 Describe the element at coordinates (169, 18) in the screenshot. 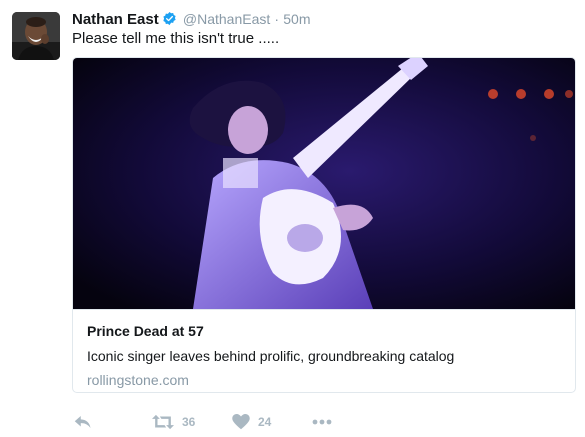

I see `verified-badge-icon` at that location.